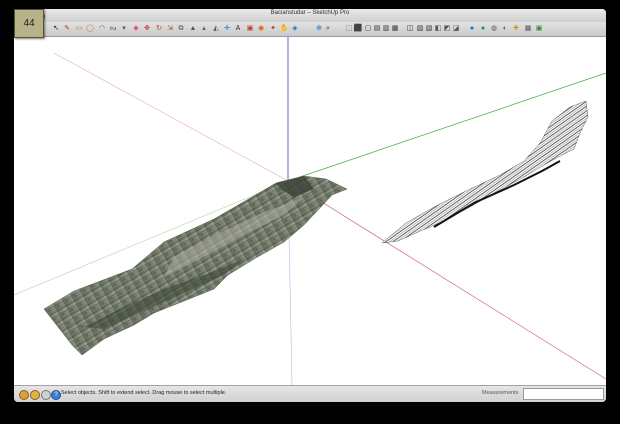  Describe the element at coordinates (79, 28) in the screenshot. I see `rectangle-tool: ▭` at that location.